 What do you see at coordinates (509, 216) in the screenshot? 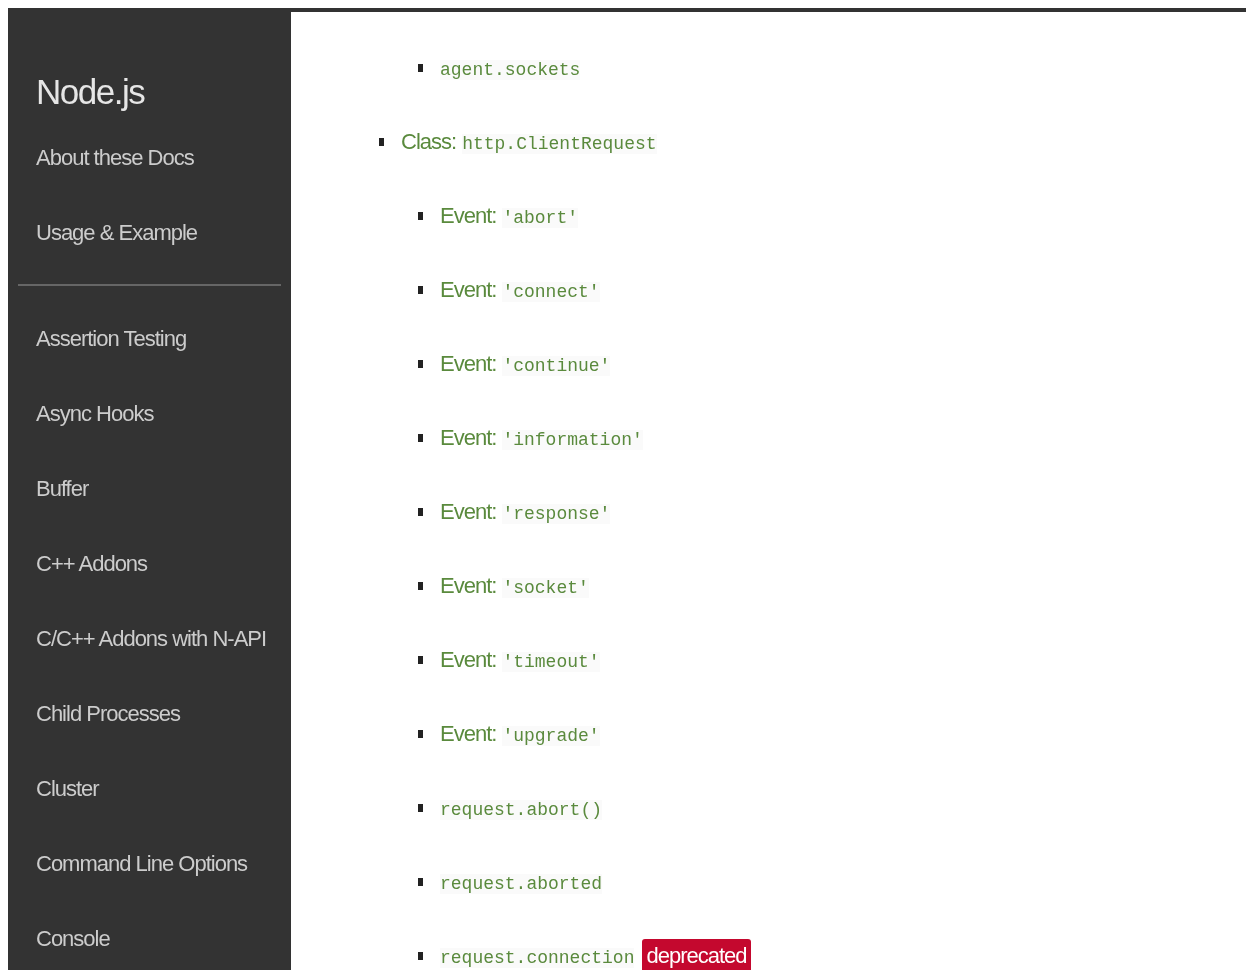
I see `toc-link: Event: 'abort'` at bounding box center [509, 216].